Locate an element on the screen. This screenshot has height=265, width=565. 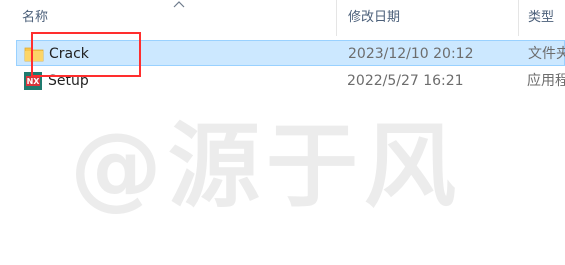
file-modified-date: 2022/5/27 16:21 is located at coordinates (405, 81).